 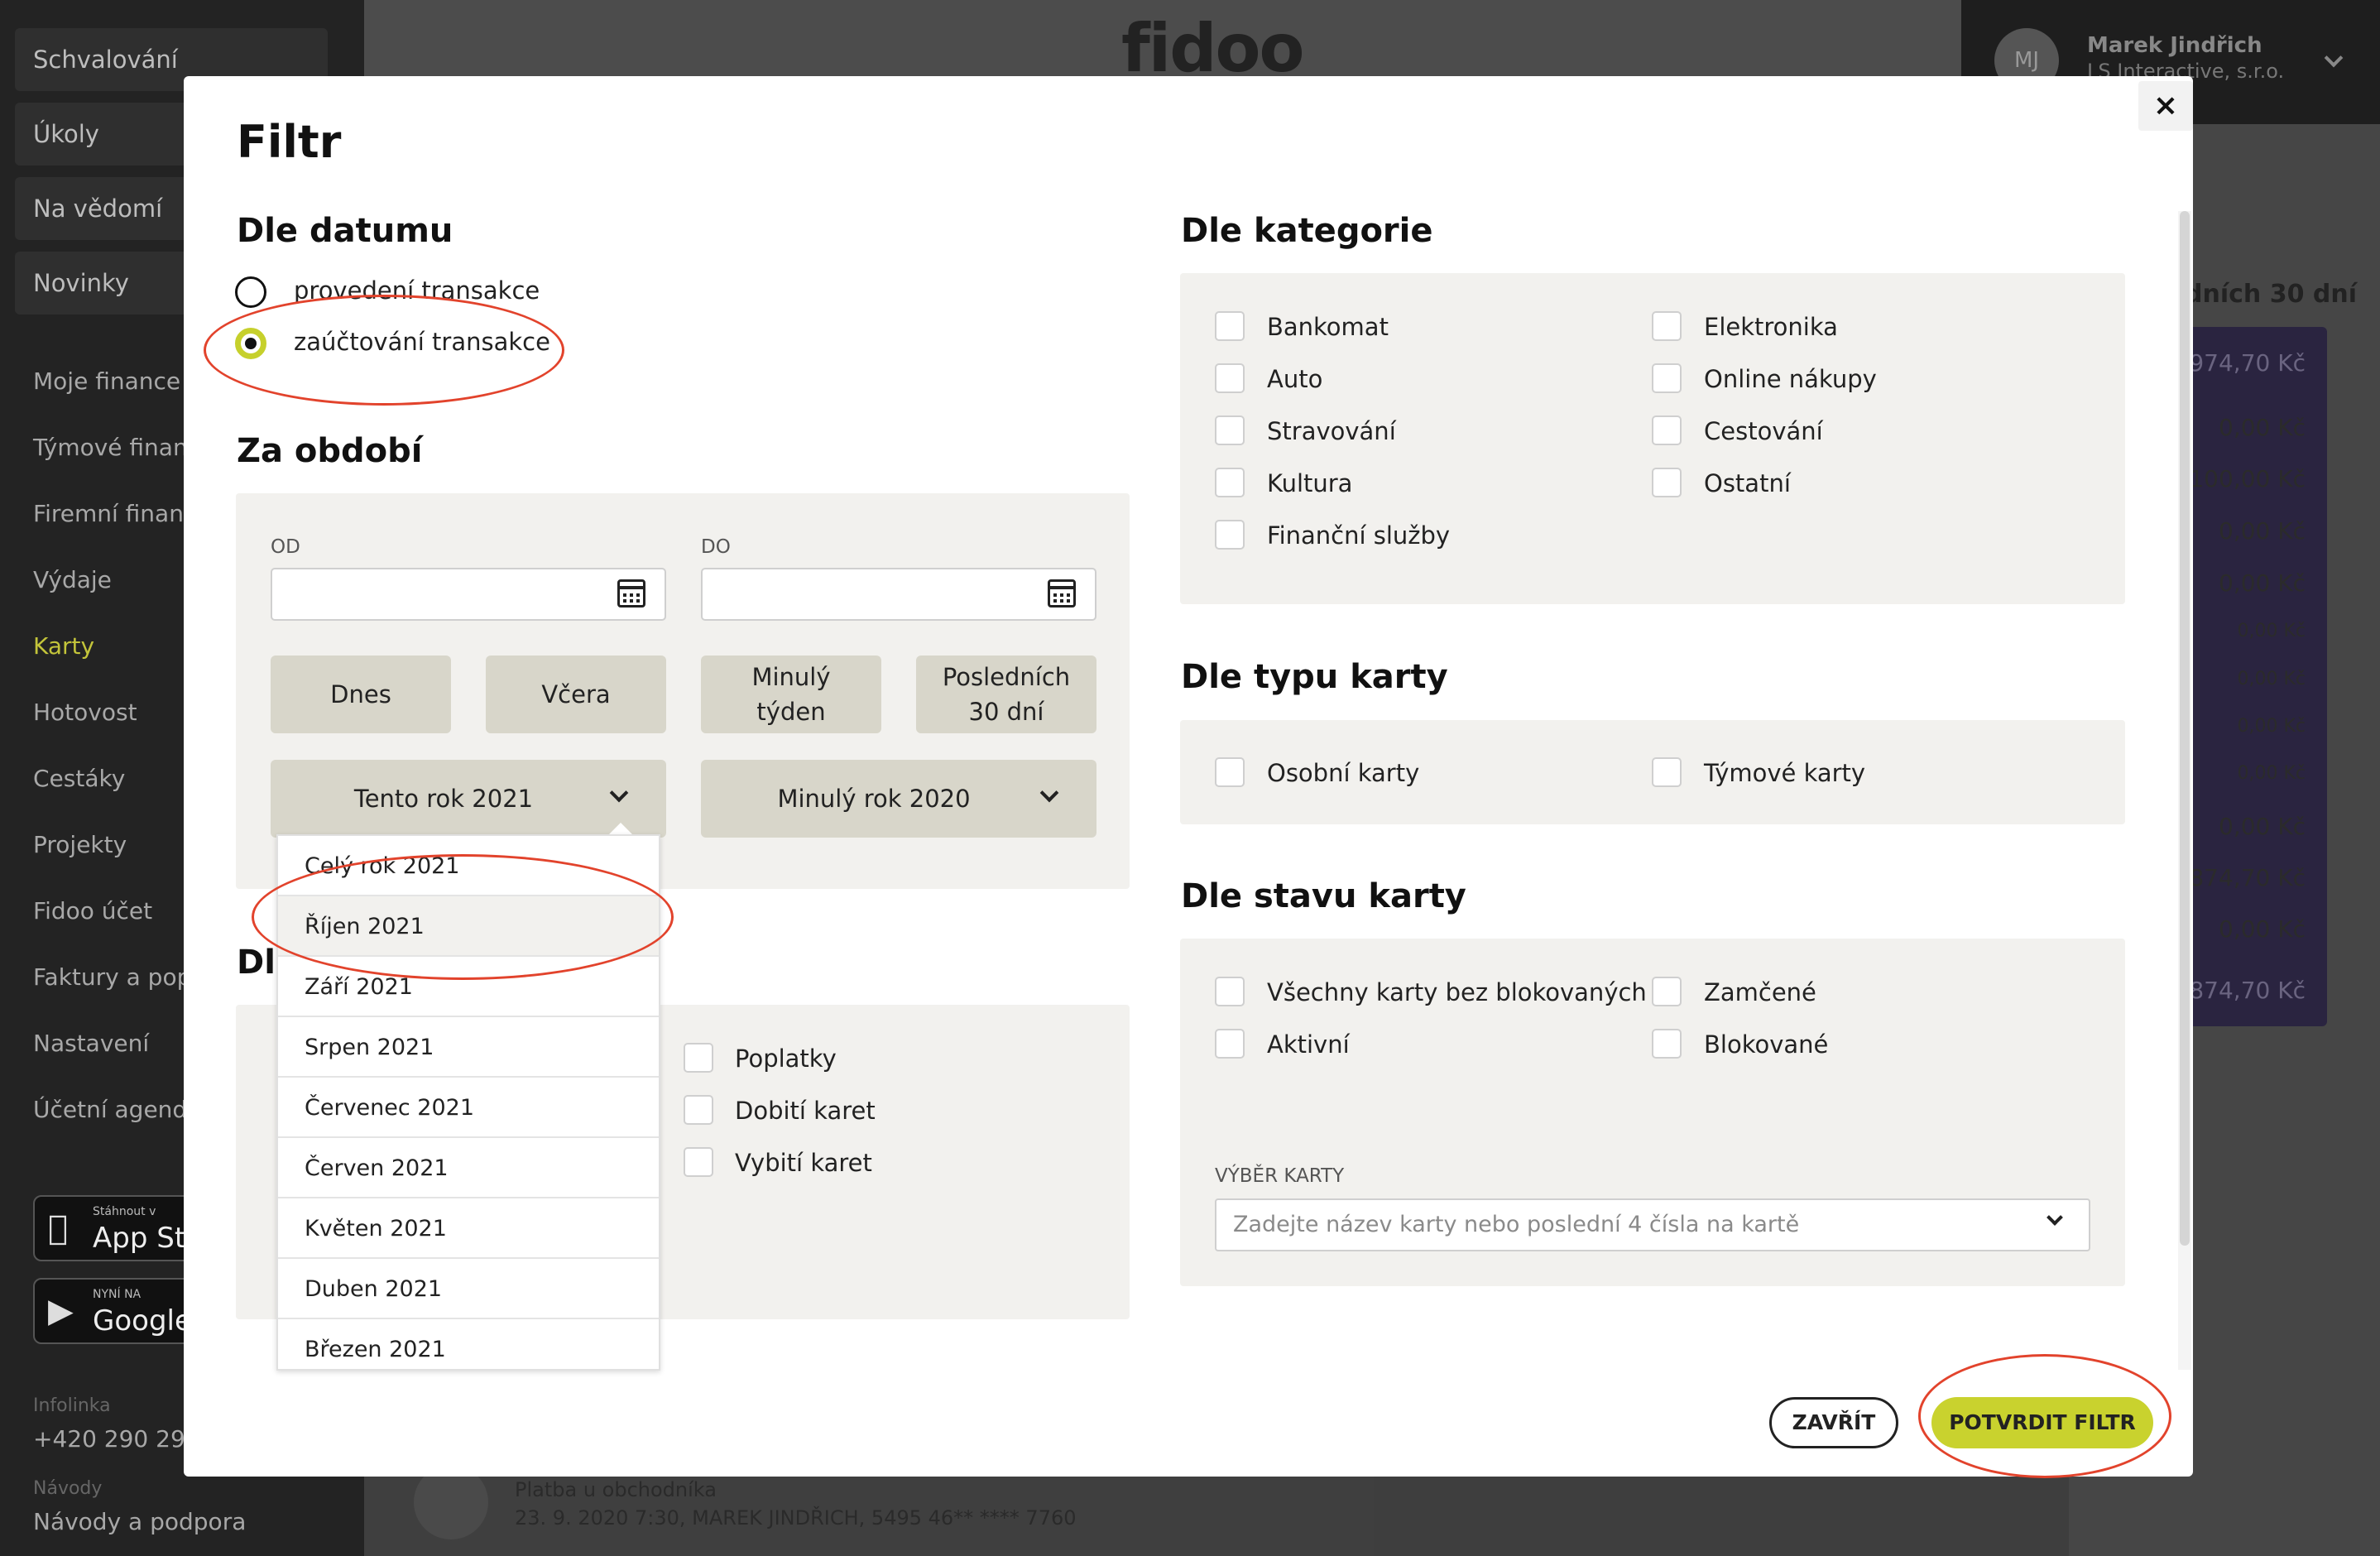 What do you see at coordinates (2174, 45) in the screenshot?
I see `user-name: Marek Jindřich` at bounding box center [2174, 45].